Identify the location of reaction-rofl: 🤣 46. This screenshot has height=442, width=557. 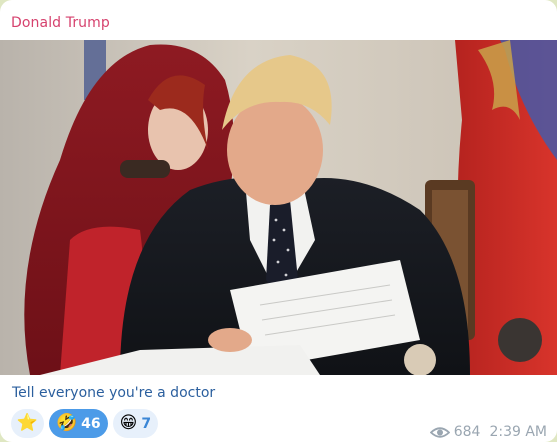
(78, 423).